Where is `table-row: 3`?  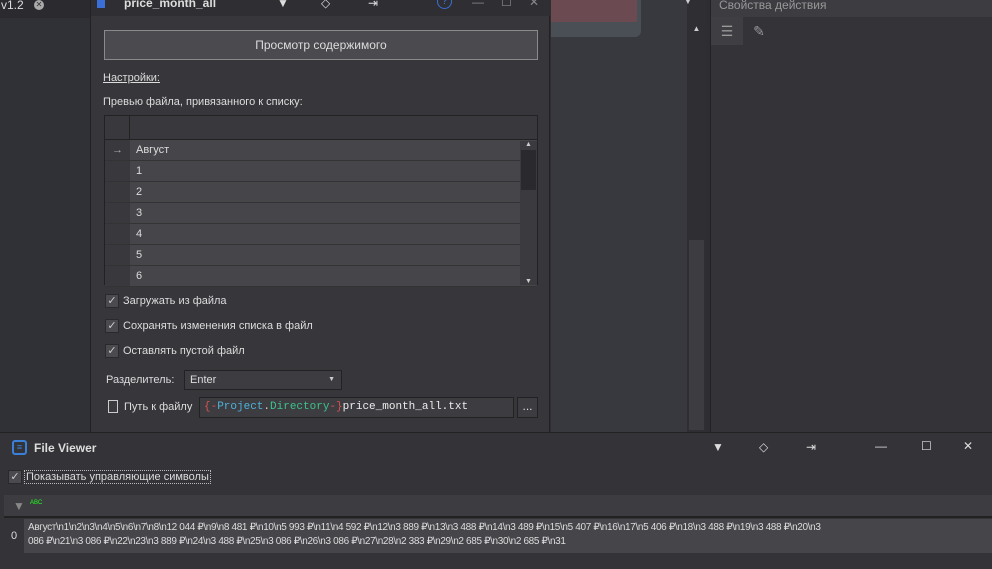
table-row: 3 is located at coordinates (321, 213).